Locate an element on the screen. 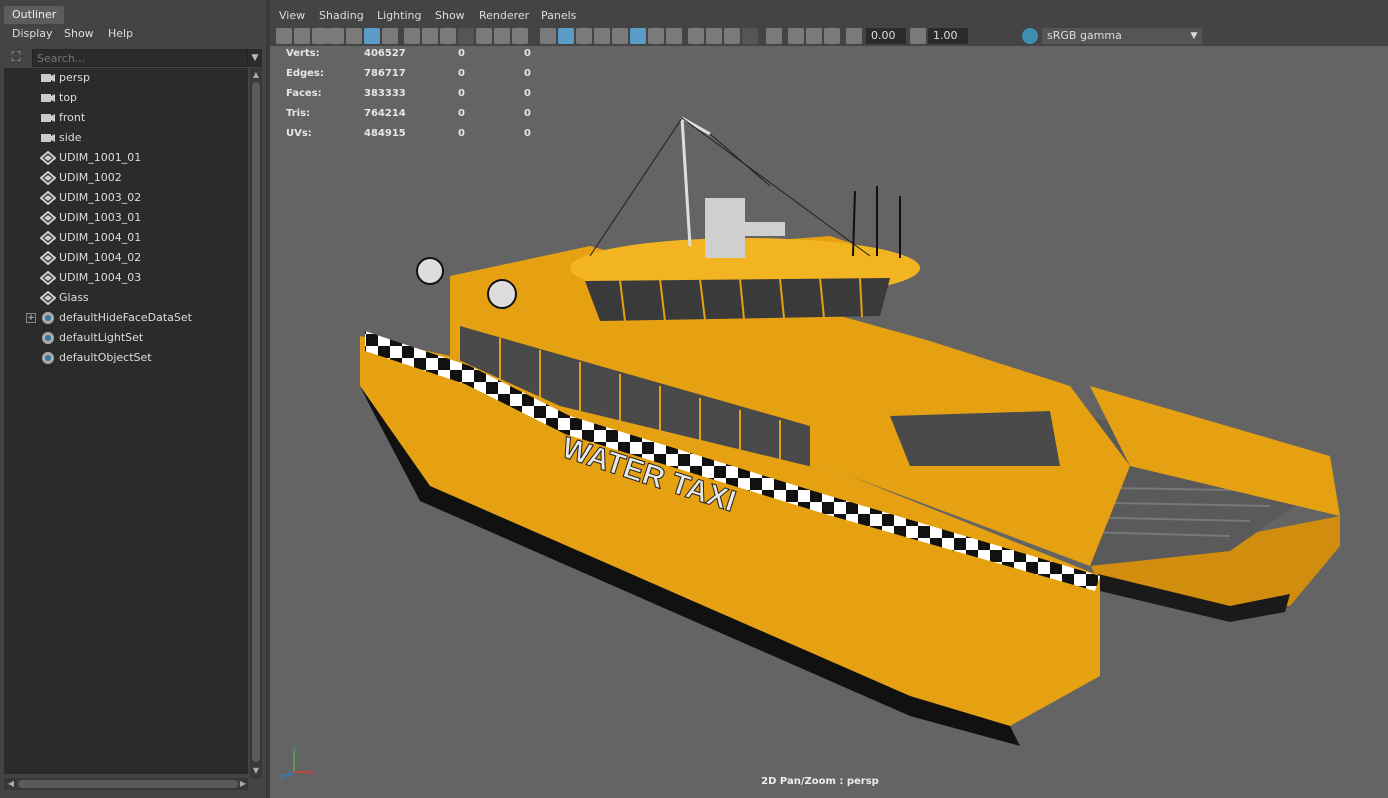 The width and height of the screenshot is (1388, 798). outliner-item: UDIM_1004_03 is located at coordinates (126, 278).